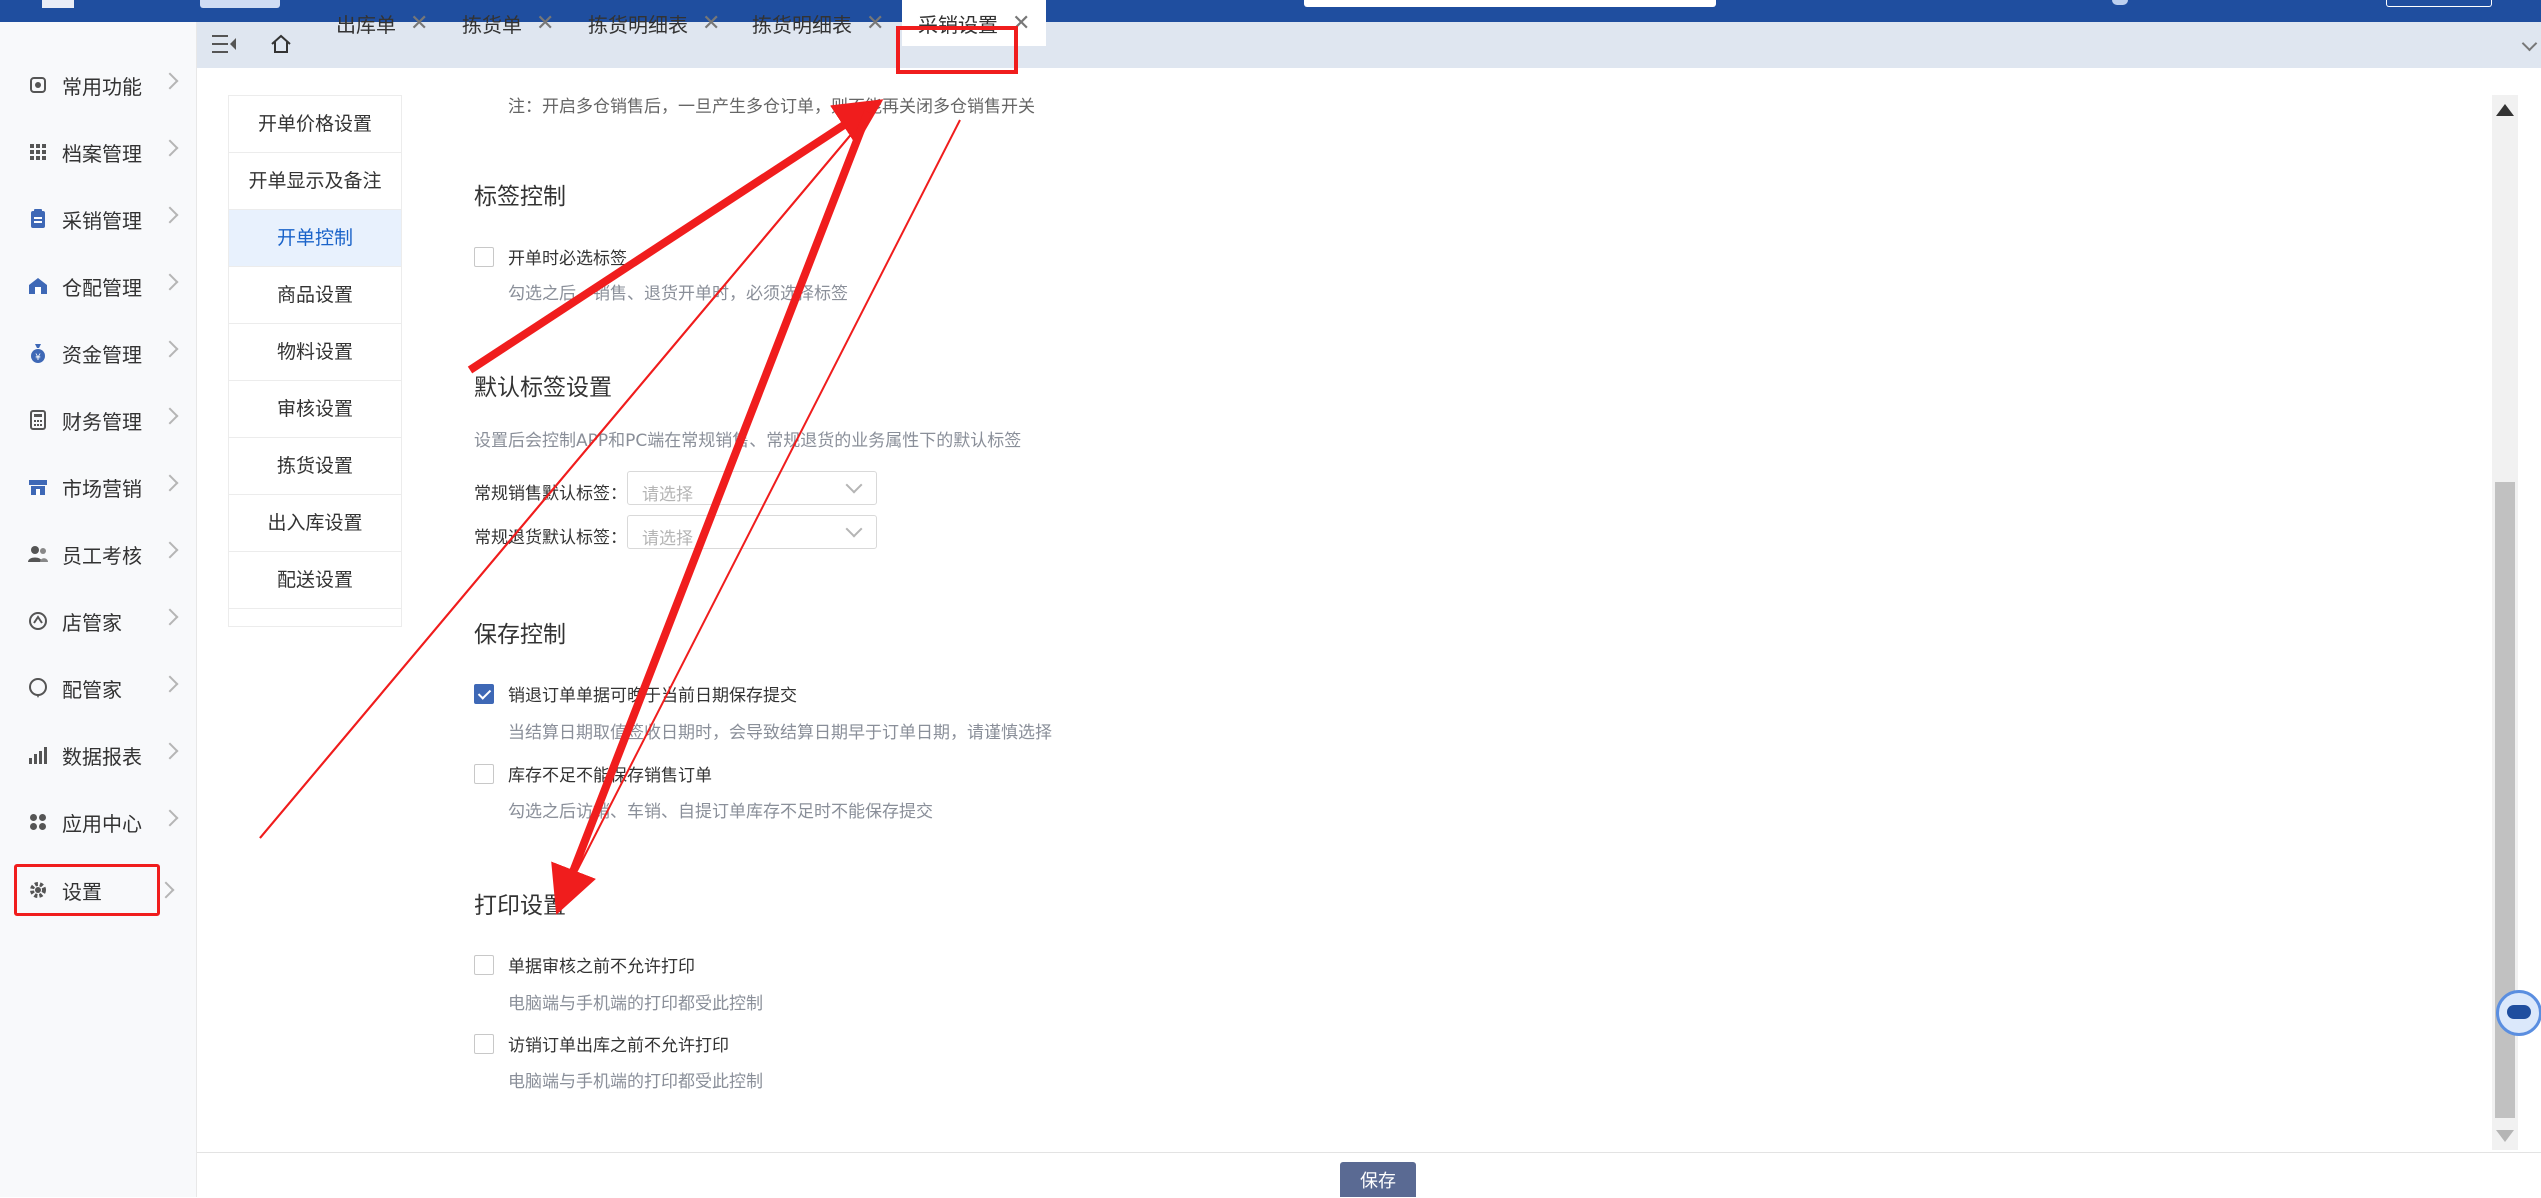  Describe the element at coordinates (543, 388) in the screenshot. I see `section-title-default-tag: 默认标签设置` at that location.